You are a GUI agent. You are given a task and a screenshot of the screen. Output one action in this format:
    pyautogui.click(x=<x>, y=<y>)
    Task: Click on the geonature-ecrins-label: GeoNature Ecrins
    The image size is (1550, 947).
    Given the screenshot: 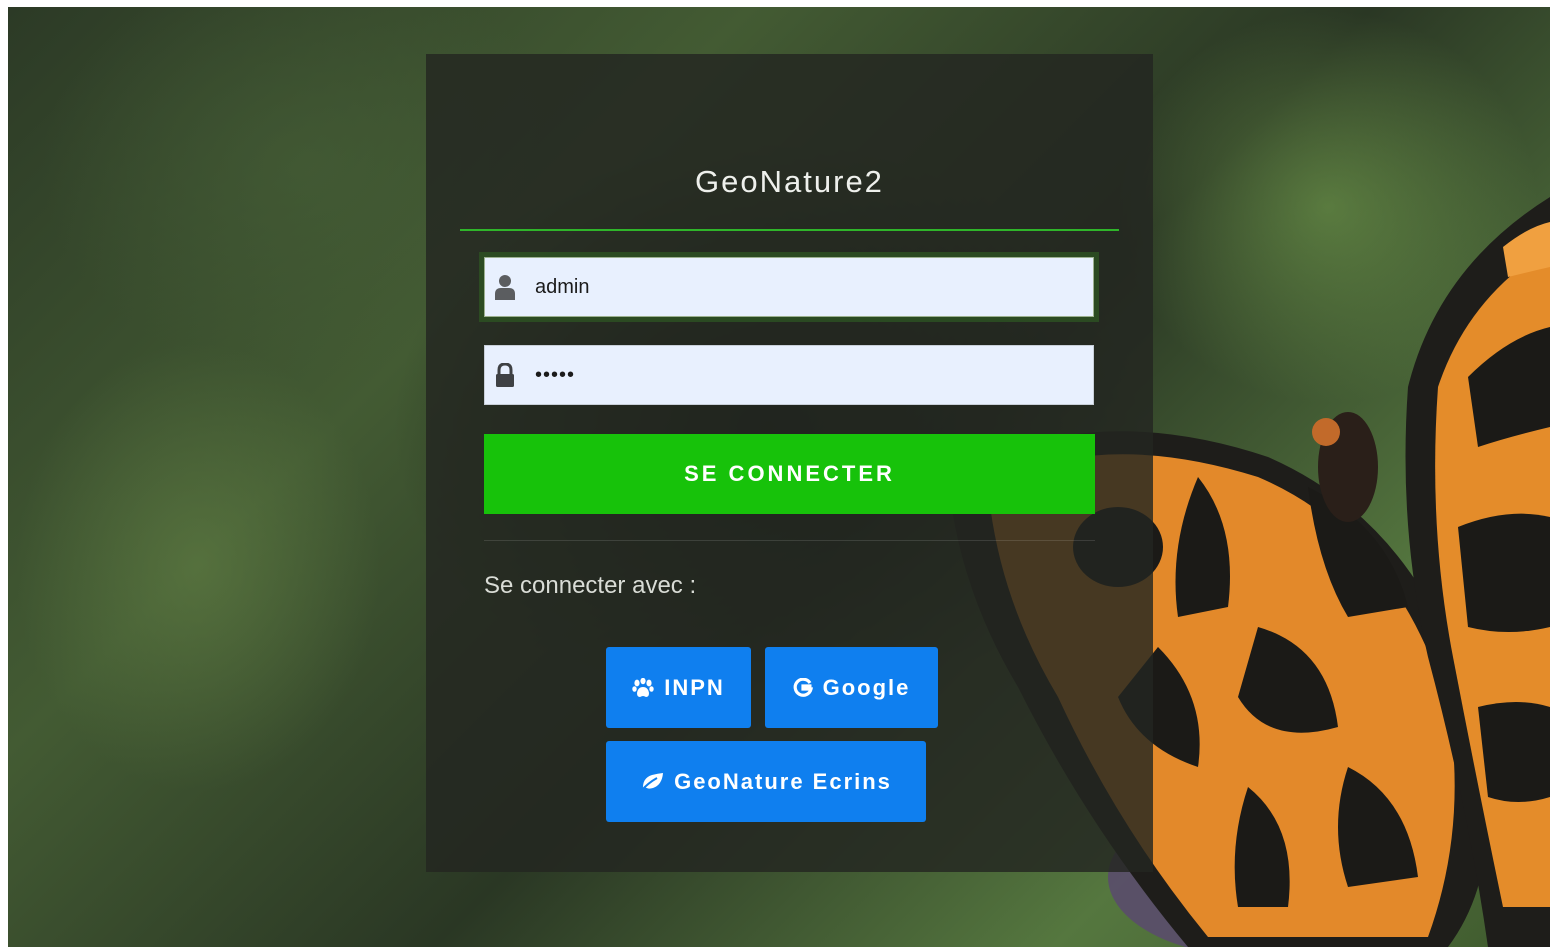 What is the action you would take?
    pyautogui.click(x=783, y=781)
    